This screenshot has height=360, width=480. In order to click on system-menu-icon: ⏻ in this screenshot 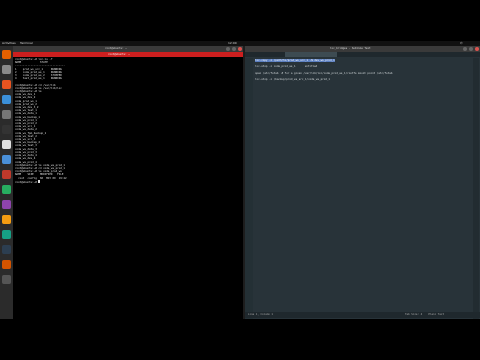, I will do `click(461, 43)`.